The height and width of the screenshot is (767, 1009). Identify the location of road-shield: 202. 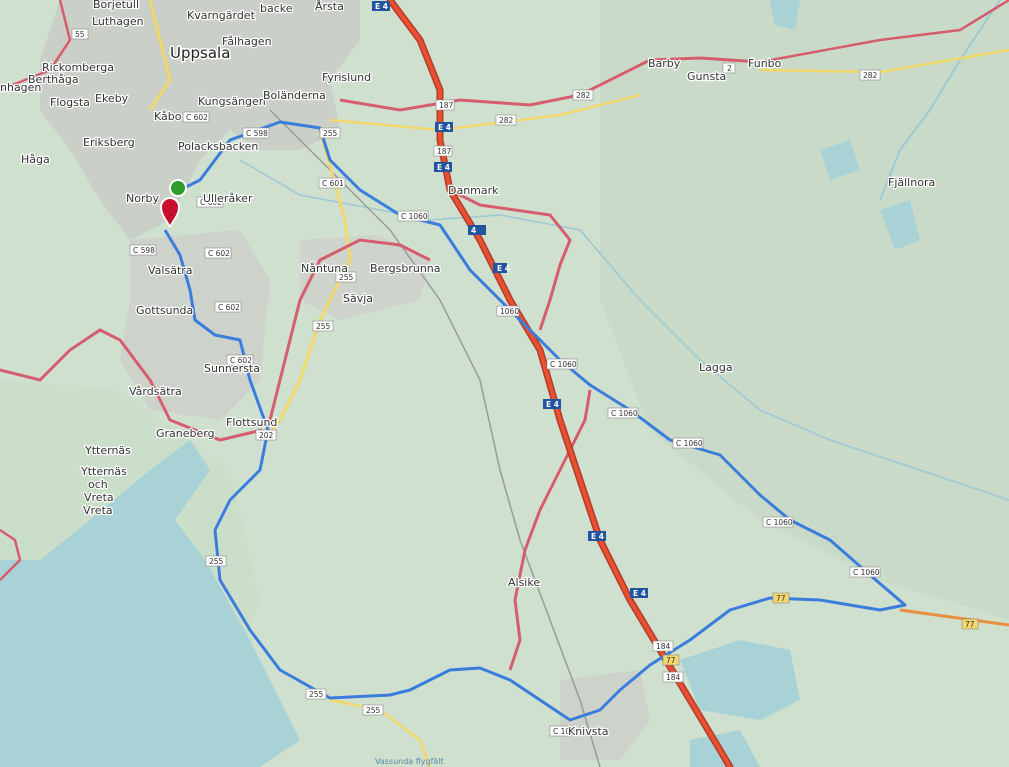
(266, 435).